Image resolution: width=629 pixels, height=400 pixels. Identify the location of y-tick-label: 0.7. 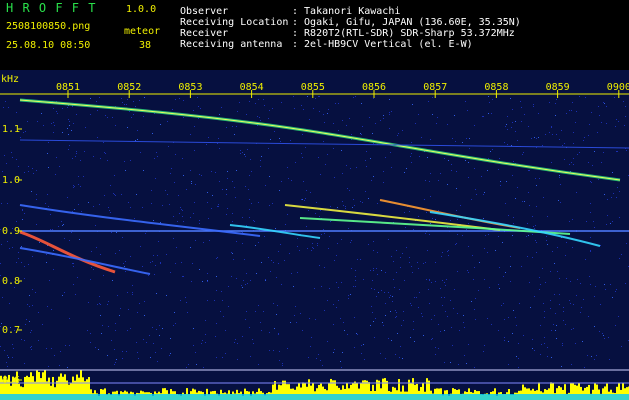
(11, 330).